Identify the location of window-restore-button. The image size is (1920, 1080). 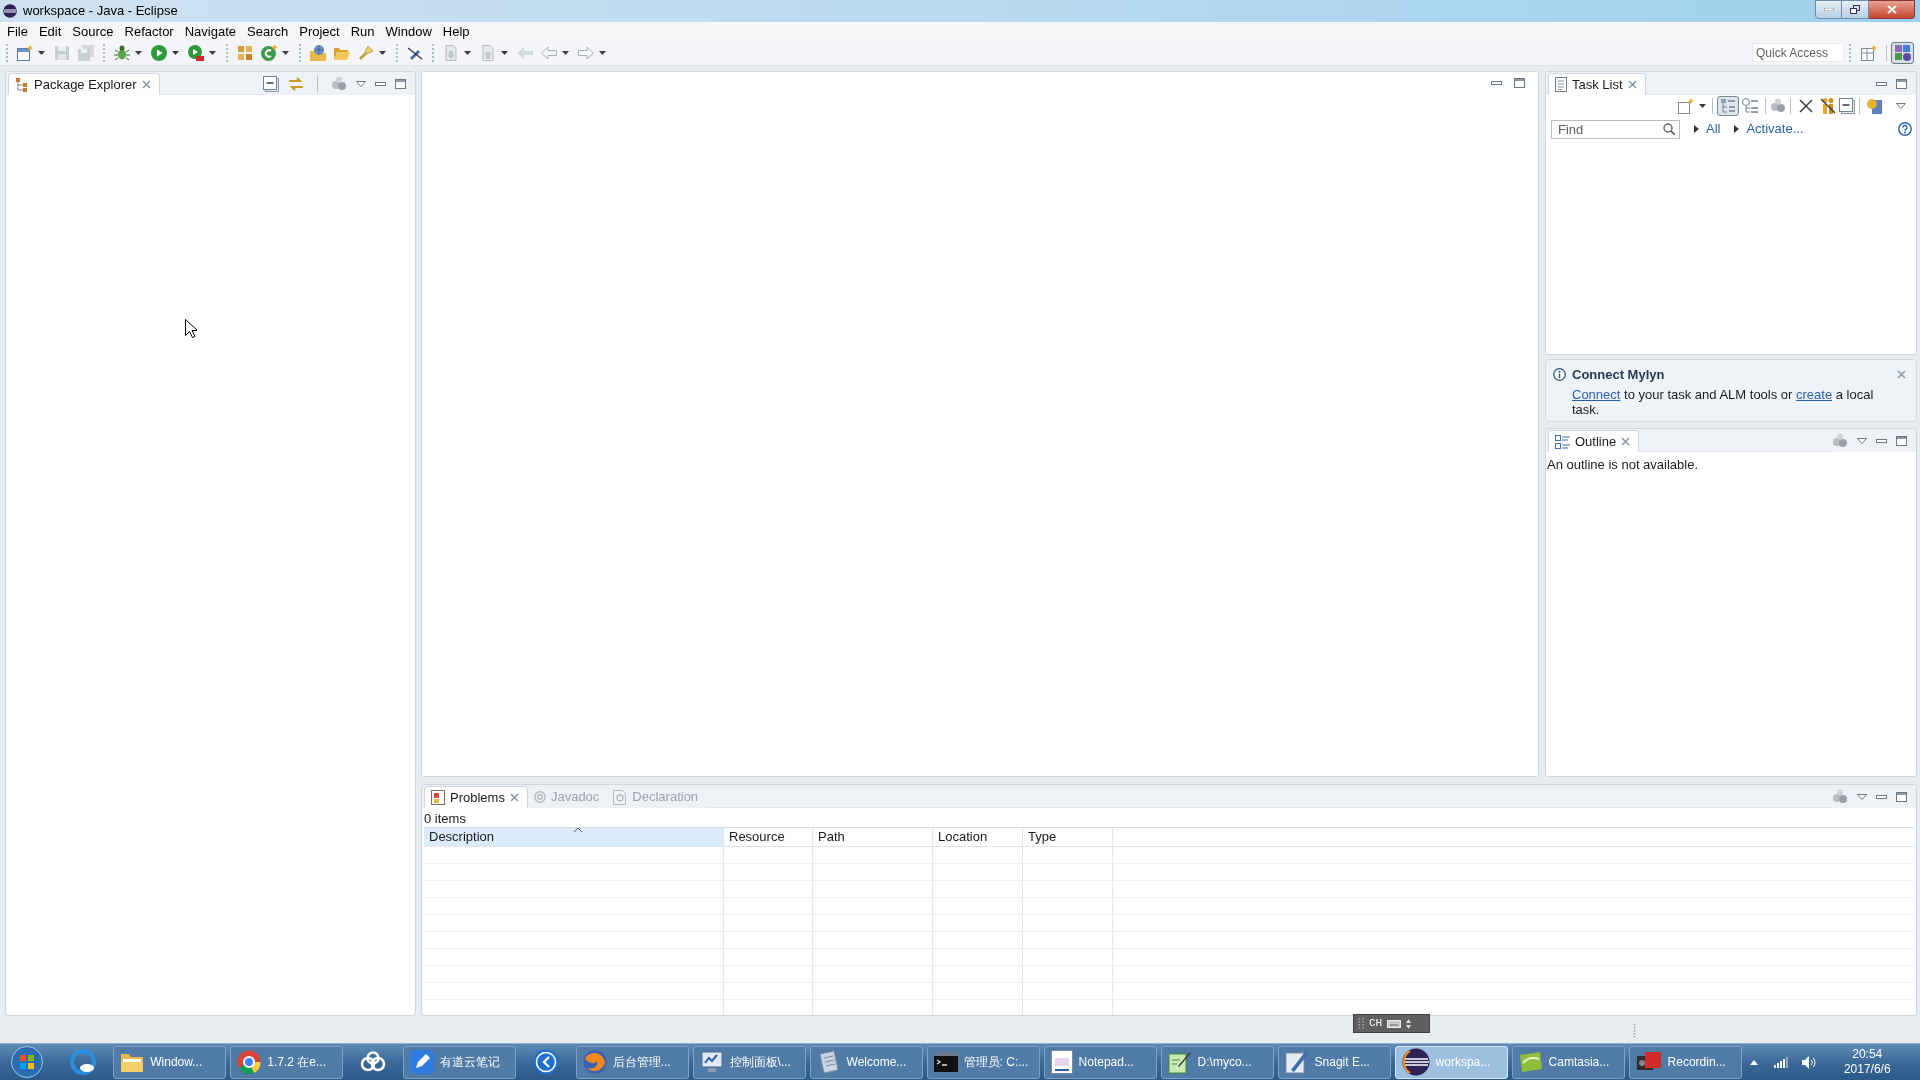
(1855, 9).